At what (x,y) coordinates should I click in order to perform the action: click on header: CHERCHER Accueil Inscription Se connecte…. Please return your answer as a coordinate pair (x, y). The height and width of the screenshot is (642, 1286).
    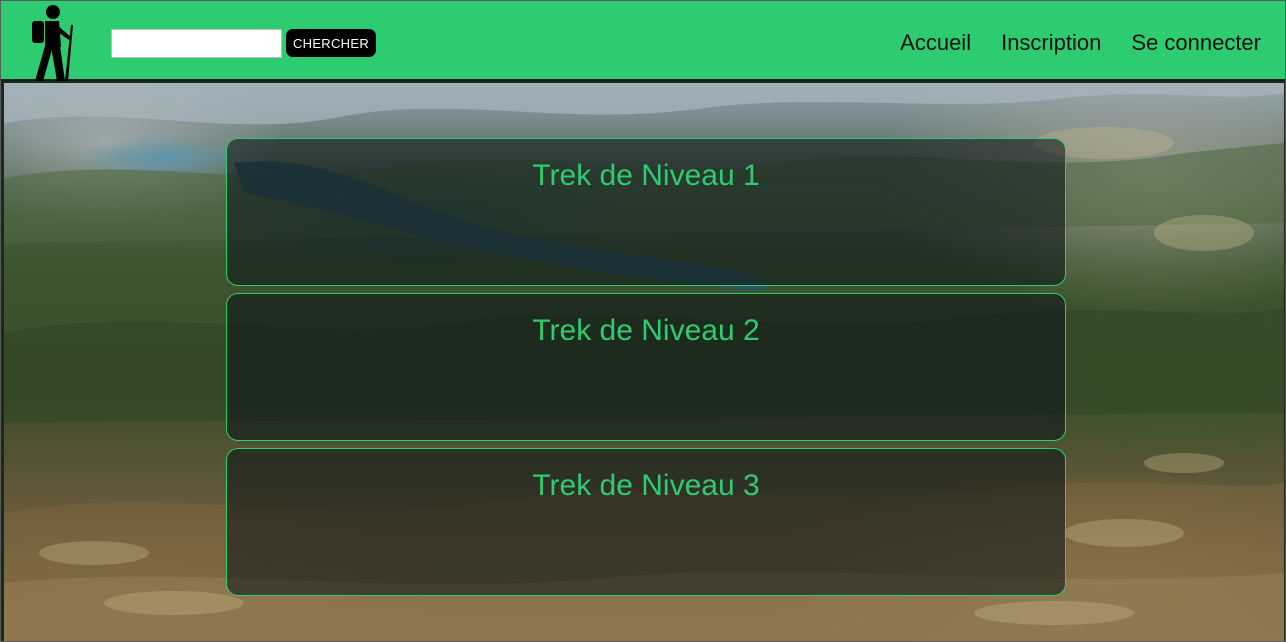
    Looking at the image, I should click on (643, 41).